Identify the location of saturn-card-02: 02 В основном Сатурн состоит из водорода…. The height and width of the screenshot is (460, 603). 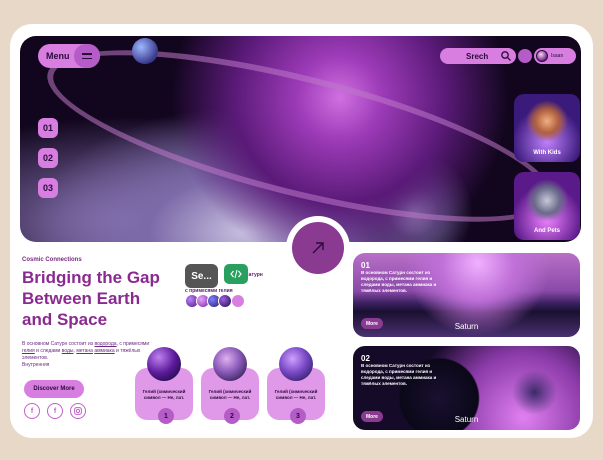
(466, 388).